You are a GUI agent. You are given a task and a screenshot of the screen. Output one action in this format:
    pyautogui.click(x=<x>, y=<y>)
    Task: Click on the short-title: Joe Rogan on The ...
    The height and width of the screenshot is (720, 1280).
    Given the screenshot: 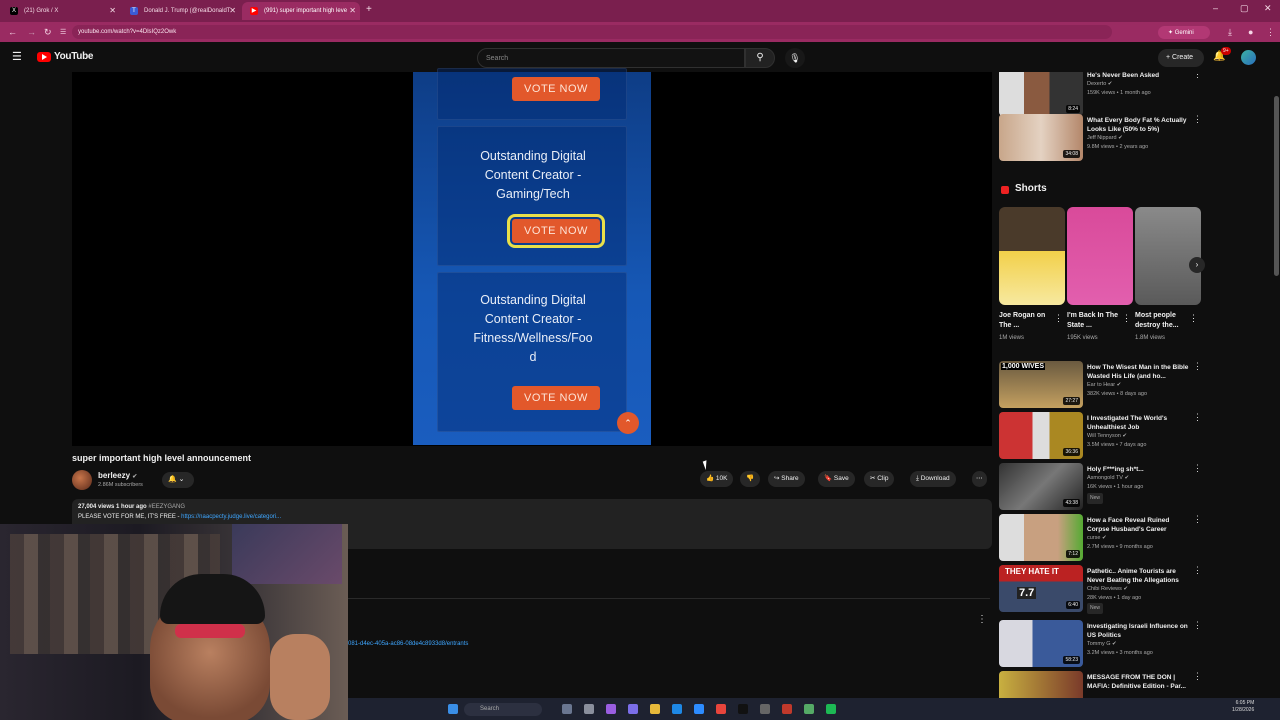 What is the action you would take?
    pyautogui.click(x=1028, y=321)
    